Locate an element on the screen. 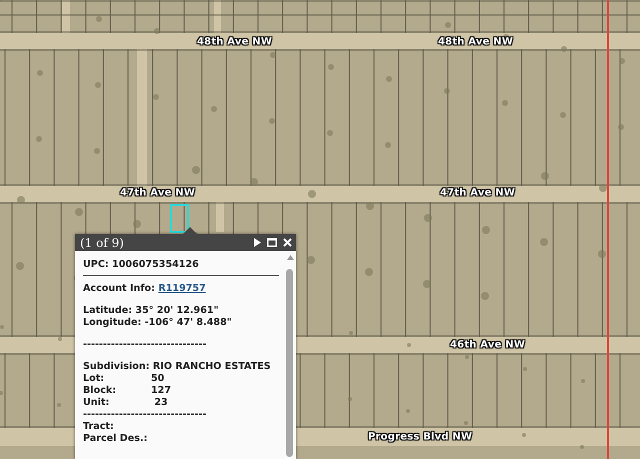 The width and height of the screenshot is (640, 459). next-icon is located at coordinates (257, 242).